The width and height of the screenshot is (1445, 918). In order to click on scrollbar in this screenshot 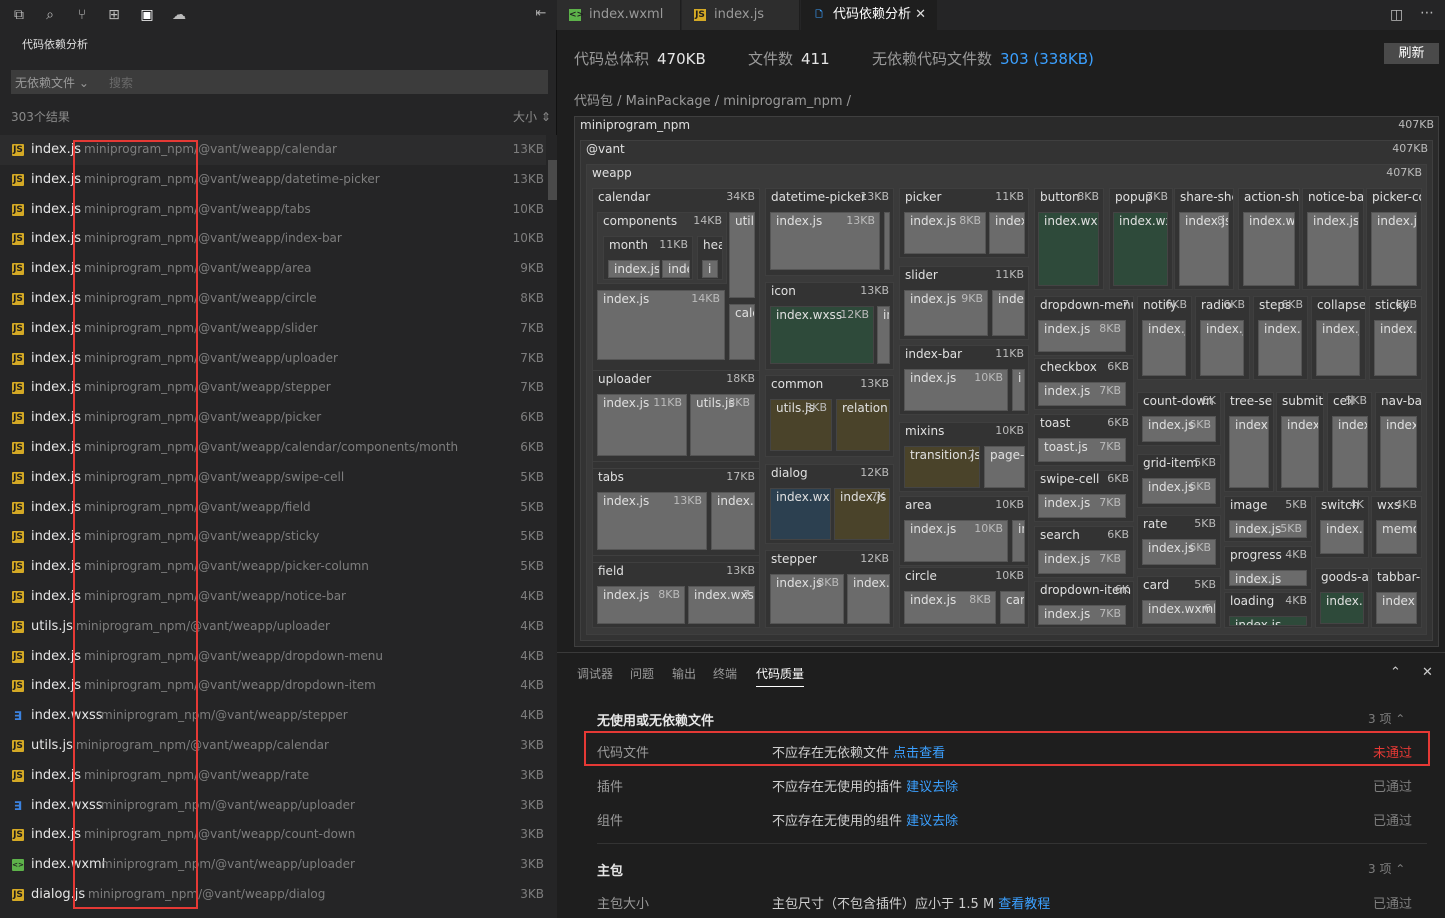, I will do `click(552, 526)`.